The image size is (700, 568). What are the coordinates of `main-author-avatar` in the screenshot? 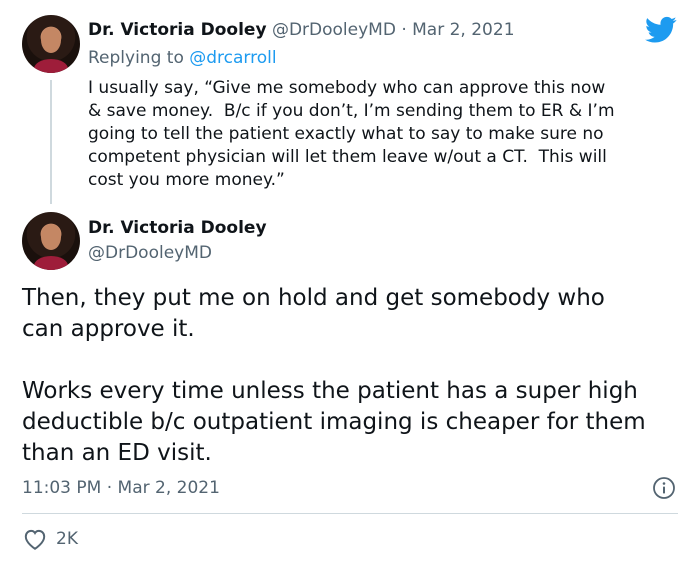 It's located at (51, 241).